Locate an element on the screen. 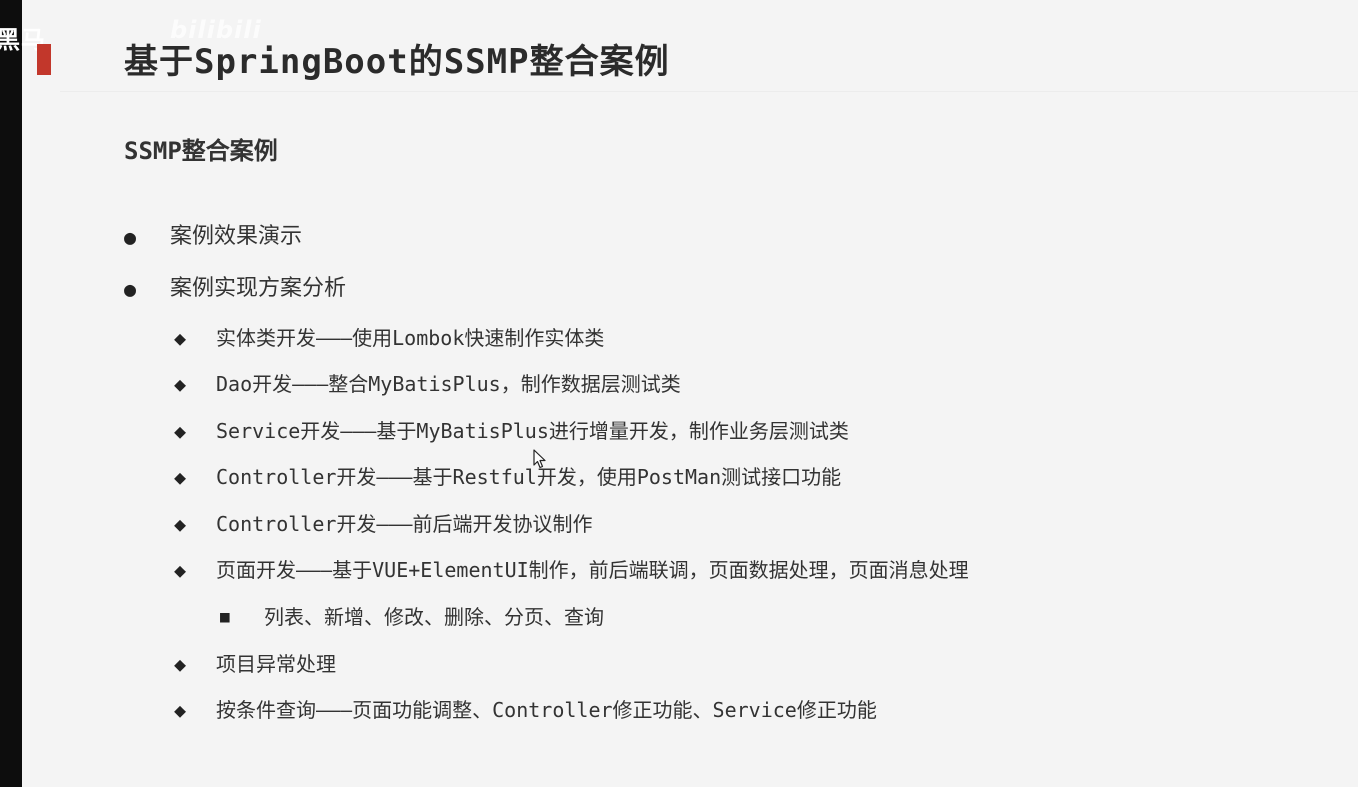  bullet-l1-text: 案例实现方案分析 is located at coordinates (258, 288).